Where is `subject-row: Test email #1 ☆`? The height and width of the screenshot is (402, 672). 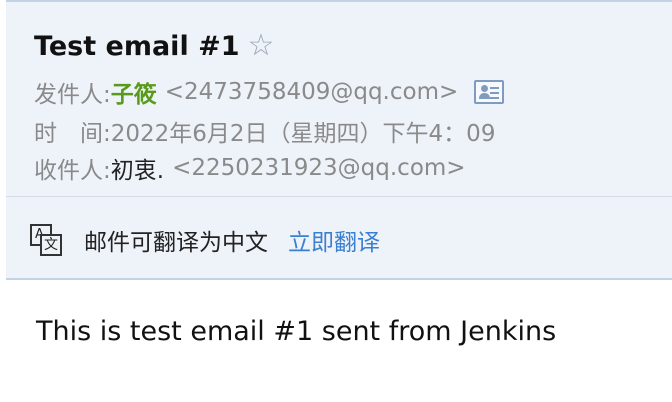 subject-row: Test email #1 ☆ is located at coordinates (154, 46).